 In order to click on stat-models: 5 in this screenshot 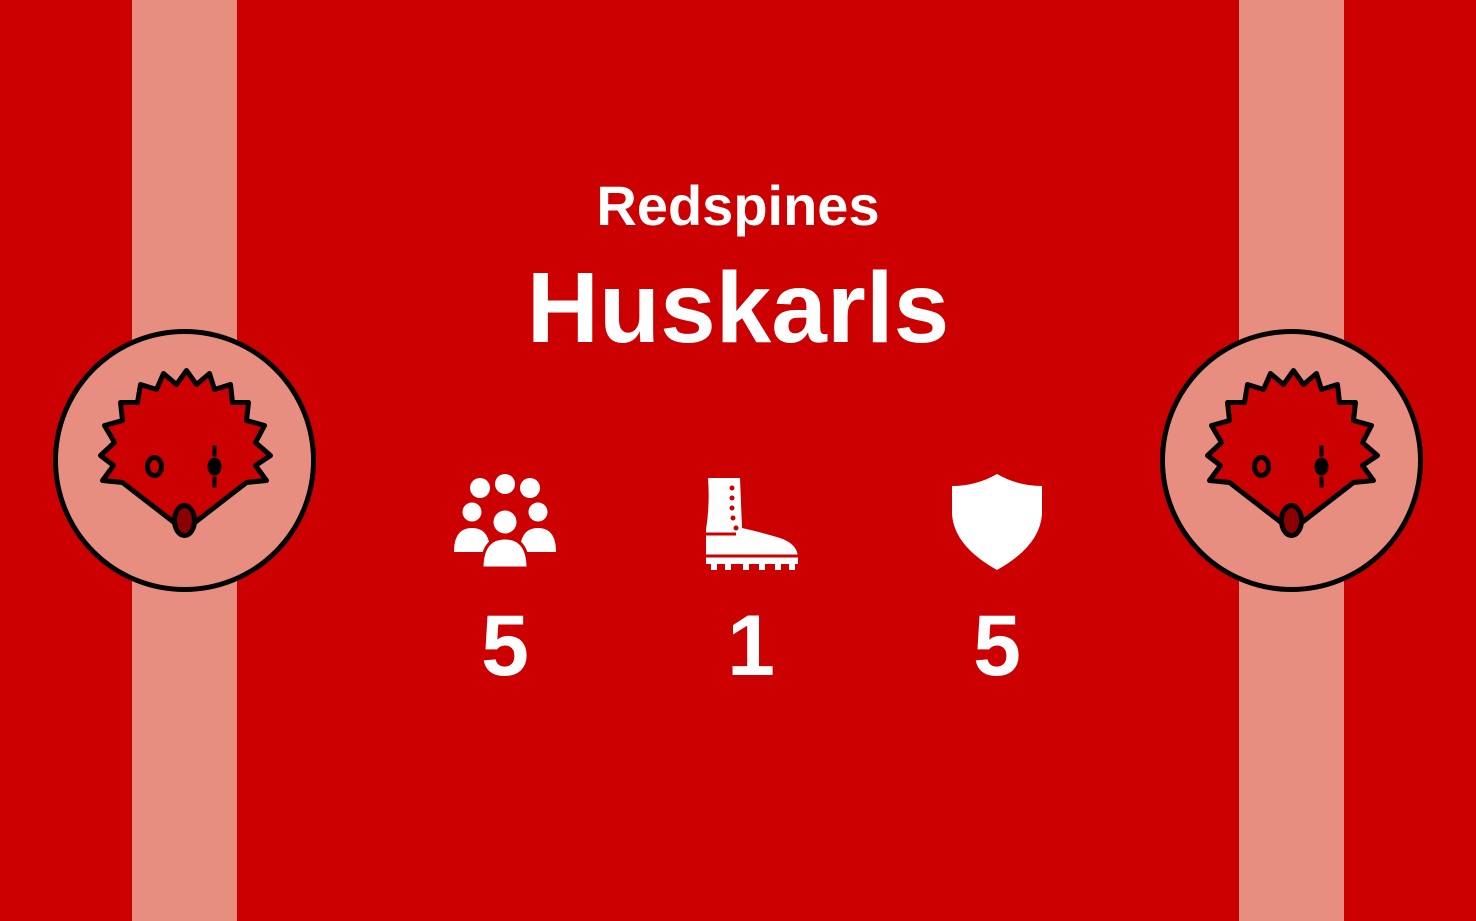, I will do `click(505, 583)`.